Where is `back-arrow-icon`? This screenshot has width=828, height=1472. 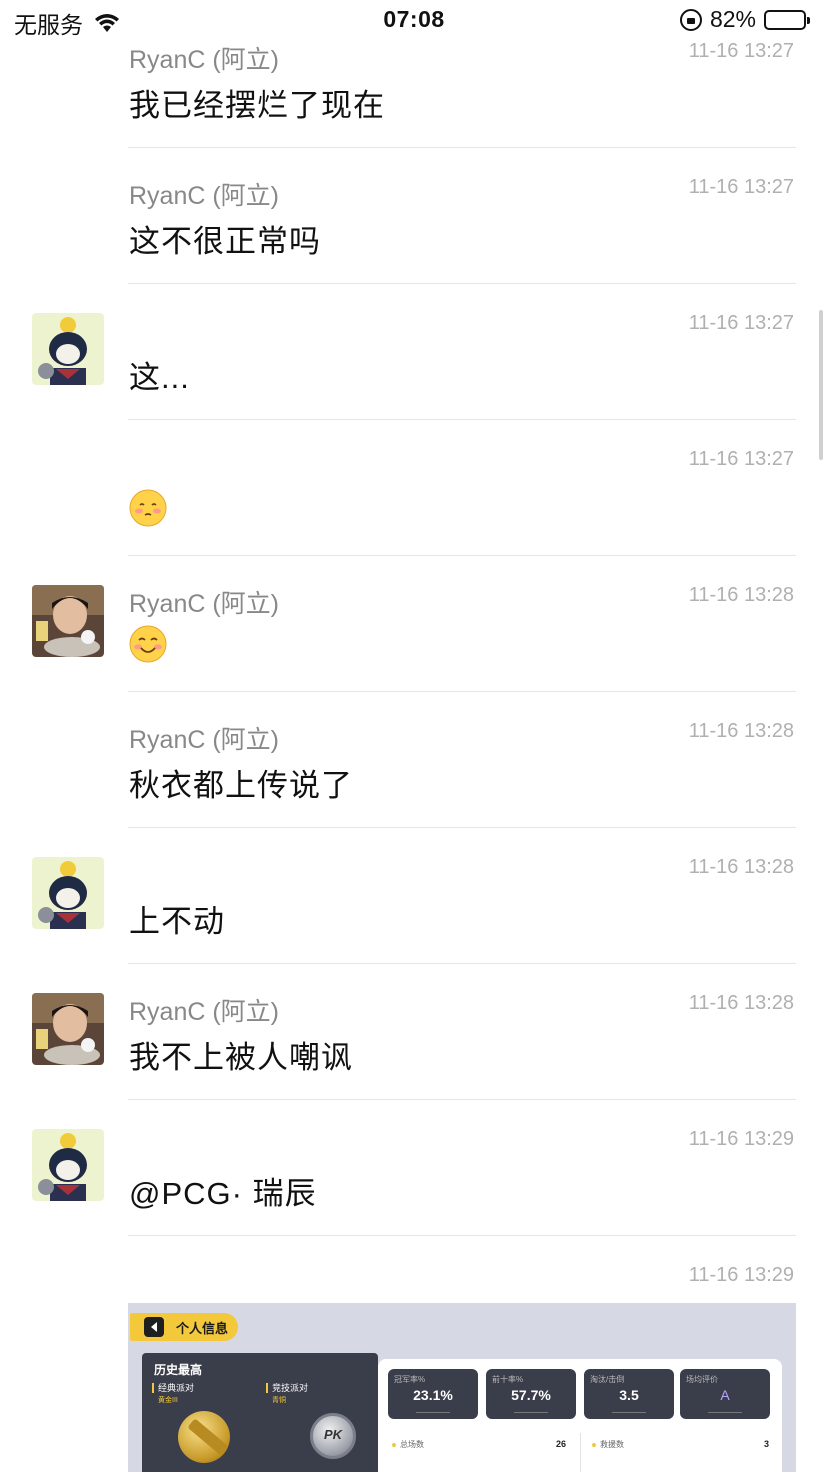 back-arrow-icon is located at coordinates (154, 1327).